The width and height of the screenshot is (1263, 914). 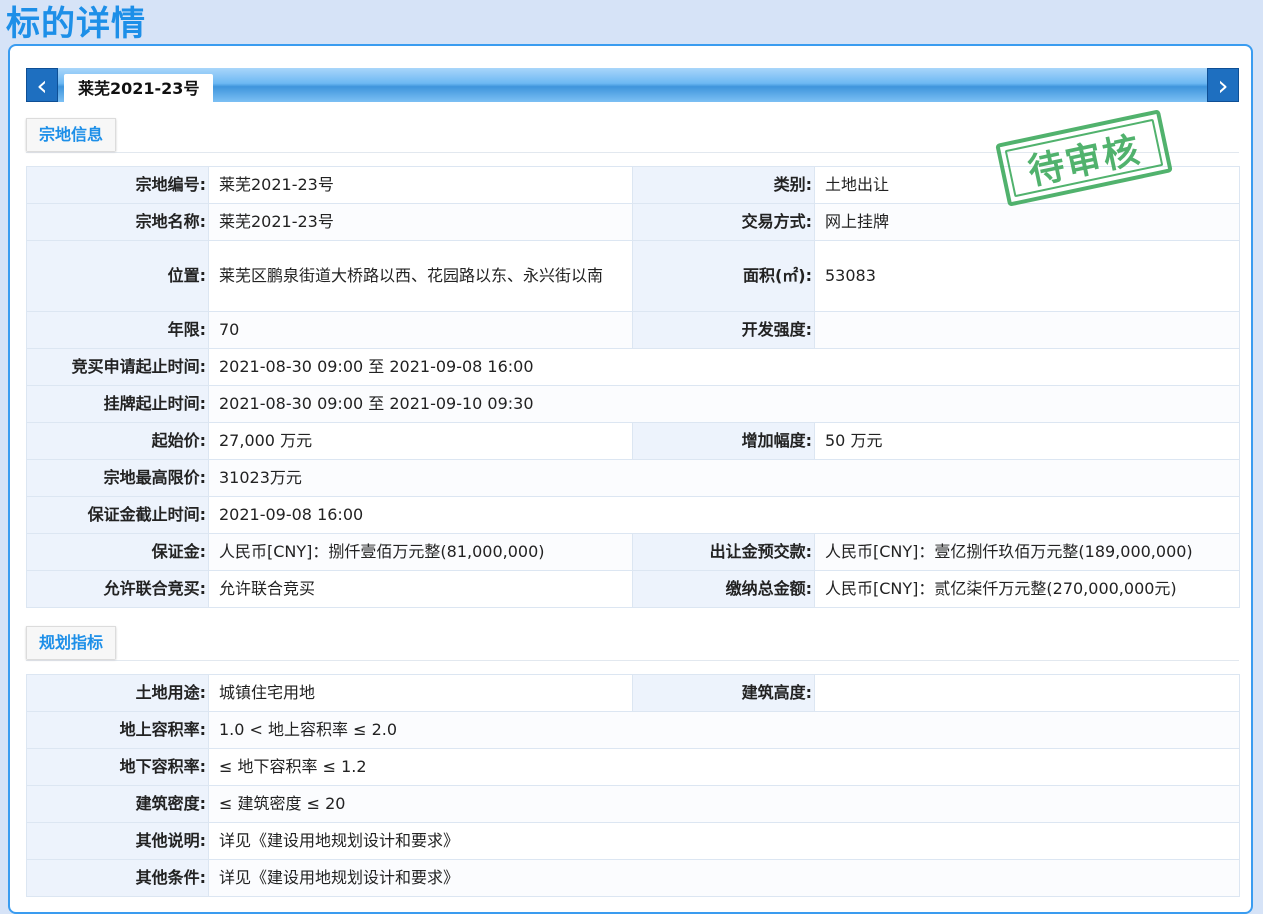 I want to click on location-value: 莱芜区鹏泉街道大桥路以西、花园路以东、永兴街以南, so click(x=420, y=276).